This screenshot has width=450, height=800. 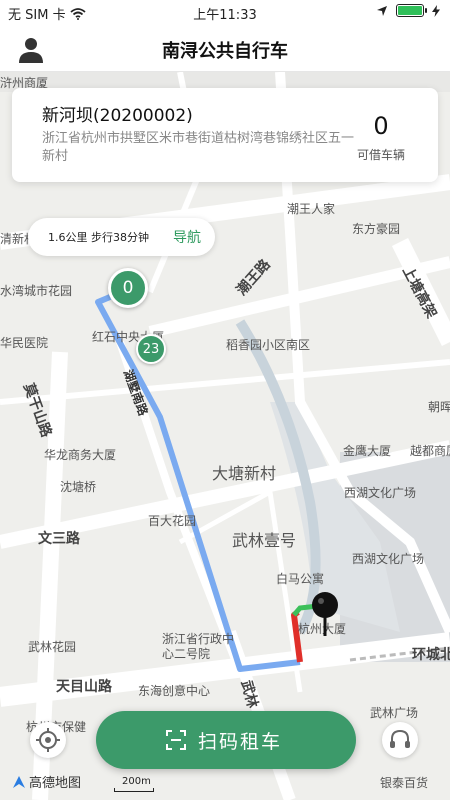 I want to click on status-bar: 无 SIM 卡 上午11:33, so click(x=225, y=13).